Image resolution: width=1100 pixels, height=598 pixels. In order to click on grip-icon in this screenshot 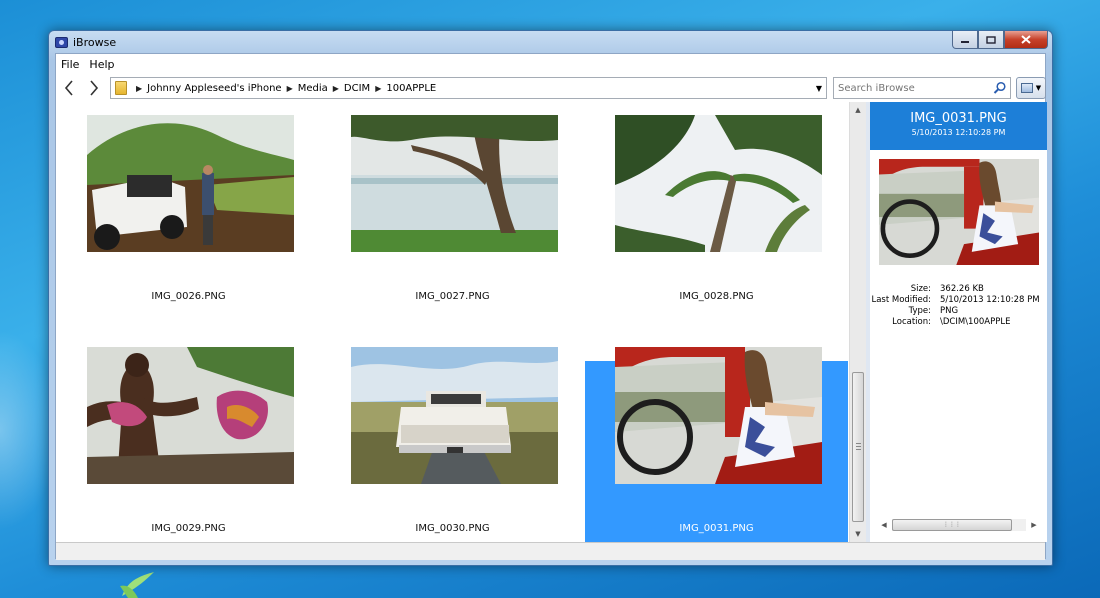, I will do `click(858, 446)`.